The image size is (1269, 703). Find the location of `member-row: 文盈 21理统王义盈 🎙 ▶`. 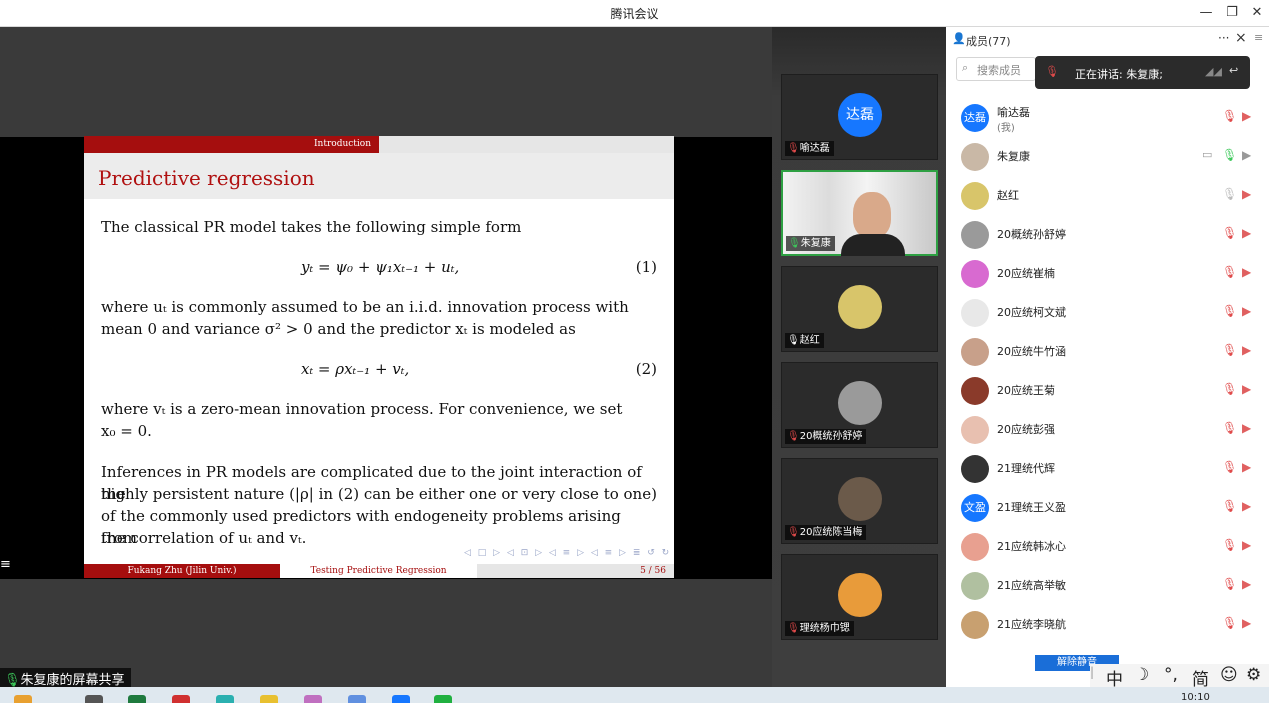

member-row: 文盈 21理统王义盈 🎙 ▶ is located at coordinates (1107, 507).